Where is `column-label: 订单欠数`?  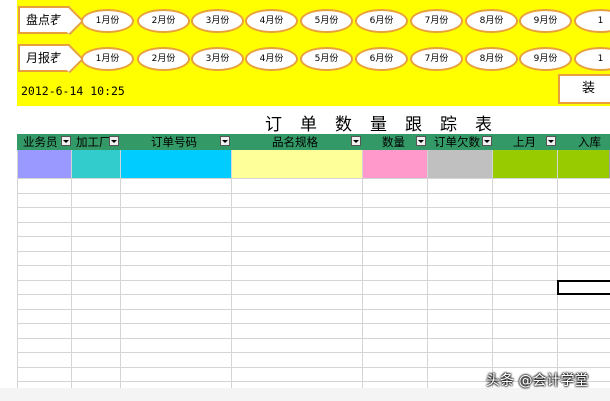 column-label: 订单欠数 is located at coordinates (457, 142).